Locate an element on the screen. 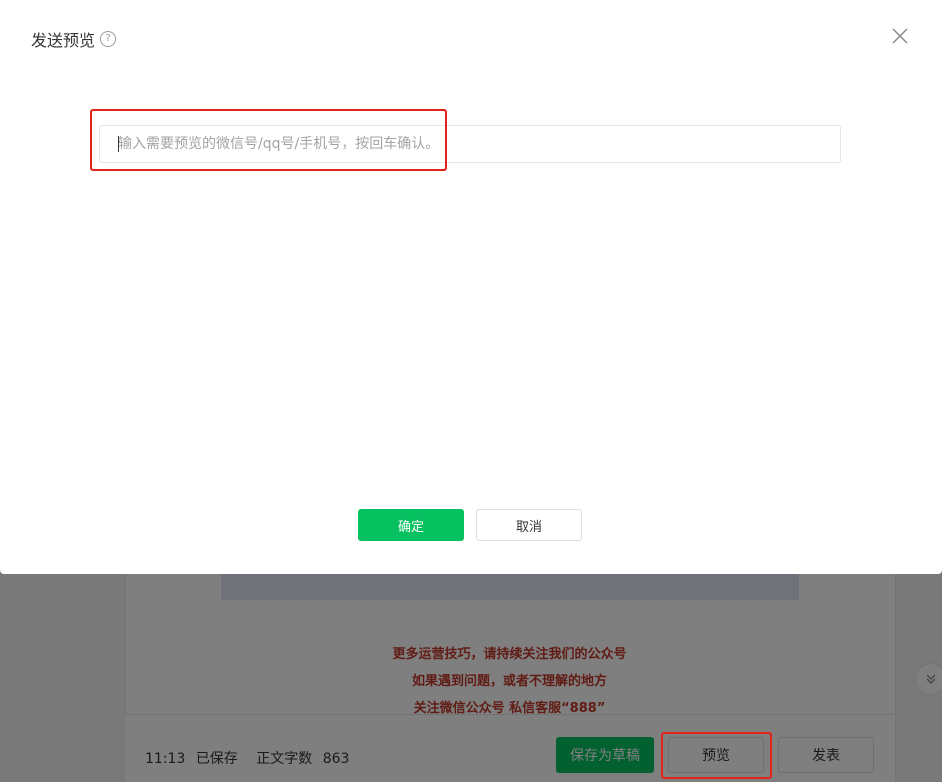 Image resolution: width=942 pixels, height=782 pixels. question-circle-icon: ? is located at coordinates (108, 39).